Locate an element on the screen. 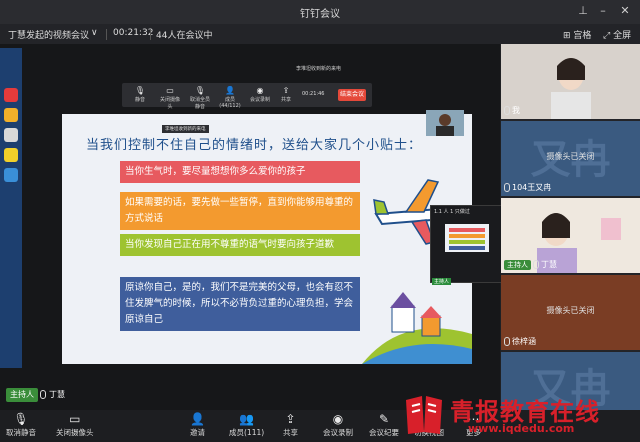  unmute-button: 🎙 取消静音 is located at coordinates (21, 425).